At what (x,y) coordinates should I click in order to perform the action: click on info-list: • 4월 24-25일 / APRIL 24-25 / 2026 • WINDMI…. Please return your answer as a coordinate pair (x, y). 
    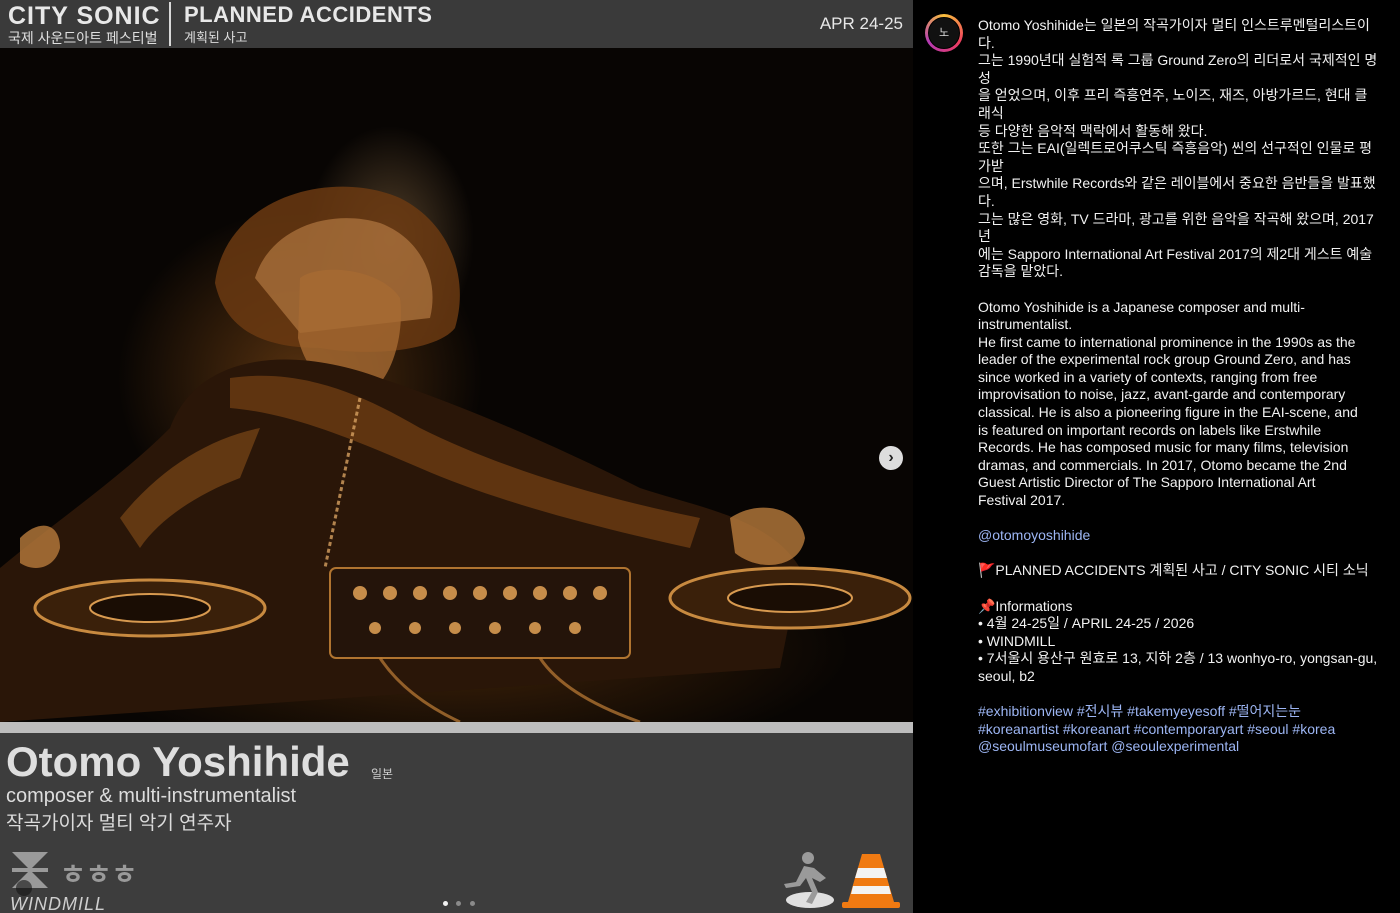
    Looking at the image, I should click on (1178, 650).